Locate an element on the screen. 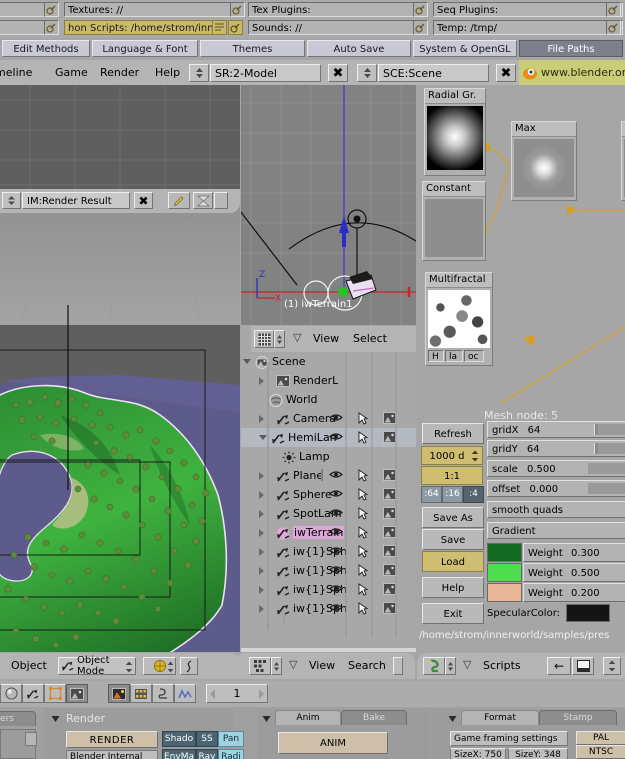  tab-themes: Themes is located at coordinates (252, 48).